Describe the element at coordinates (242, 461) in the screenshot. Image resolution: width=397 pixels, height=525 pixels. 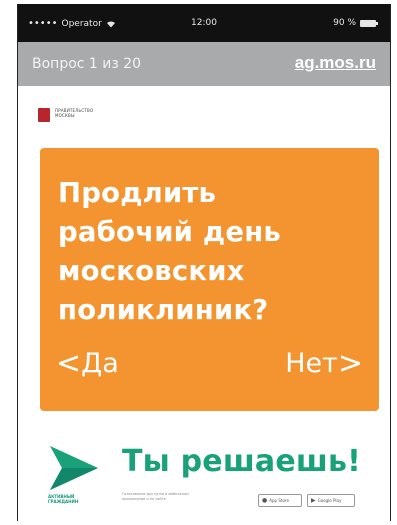
I see `slogan: Ты решаешь!` at that location.